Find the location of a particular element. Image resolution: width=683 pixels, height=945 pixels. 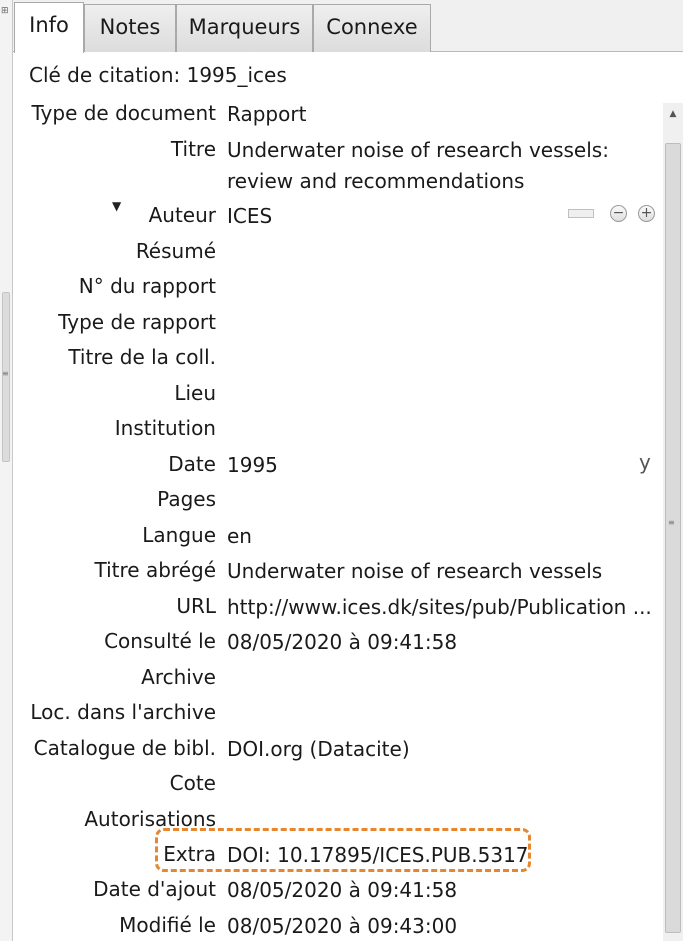

triangle-down-icon: ▼ is located at coordinates (116, 206).